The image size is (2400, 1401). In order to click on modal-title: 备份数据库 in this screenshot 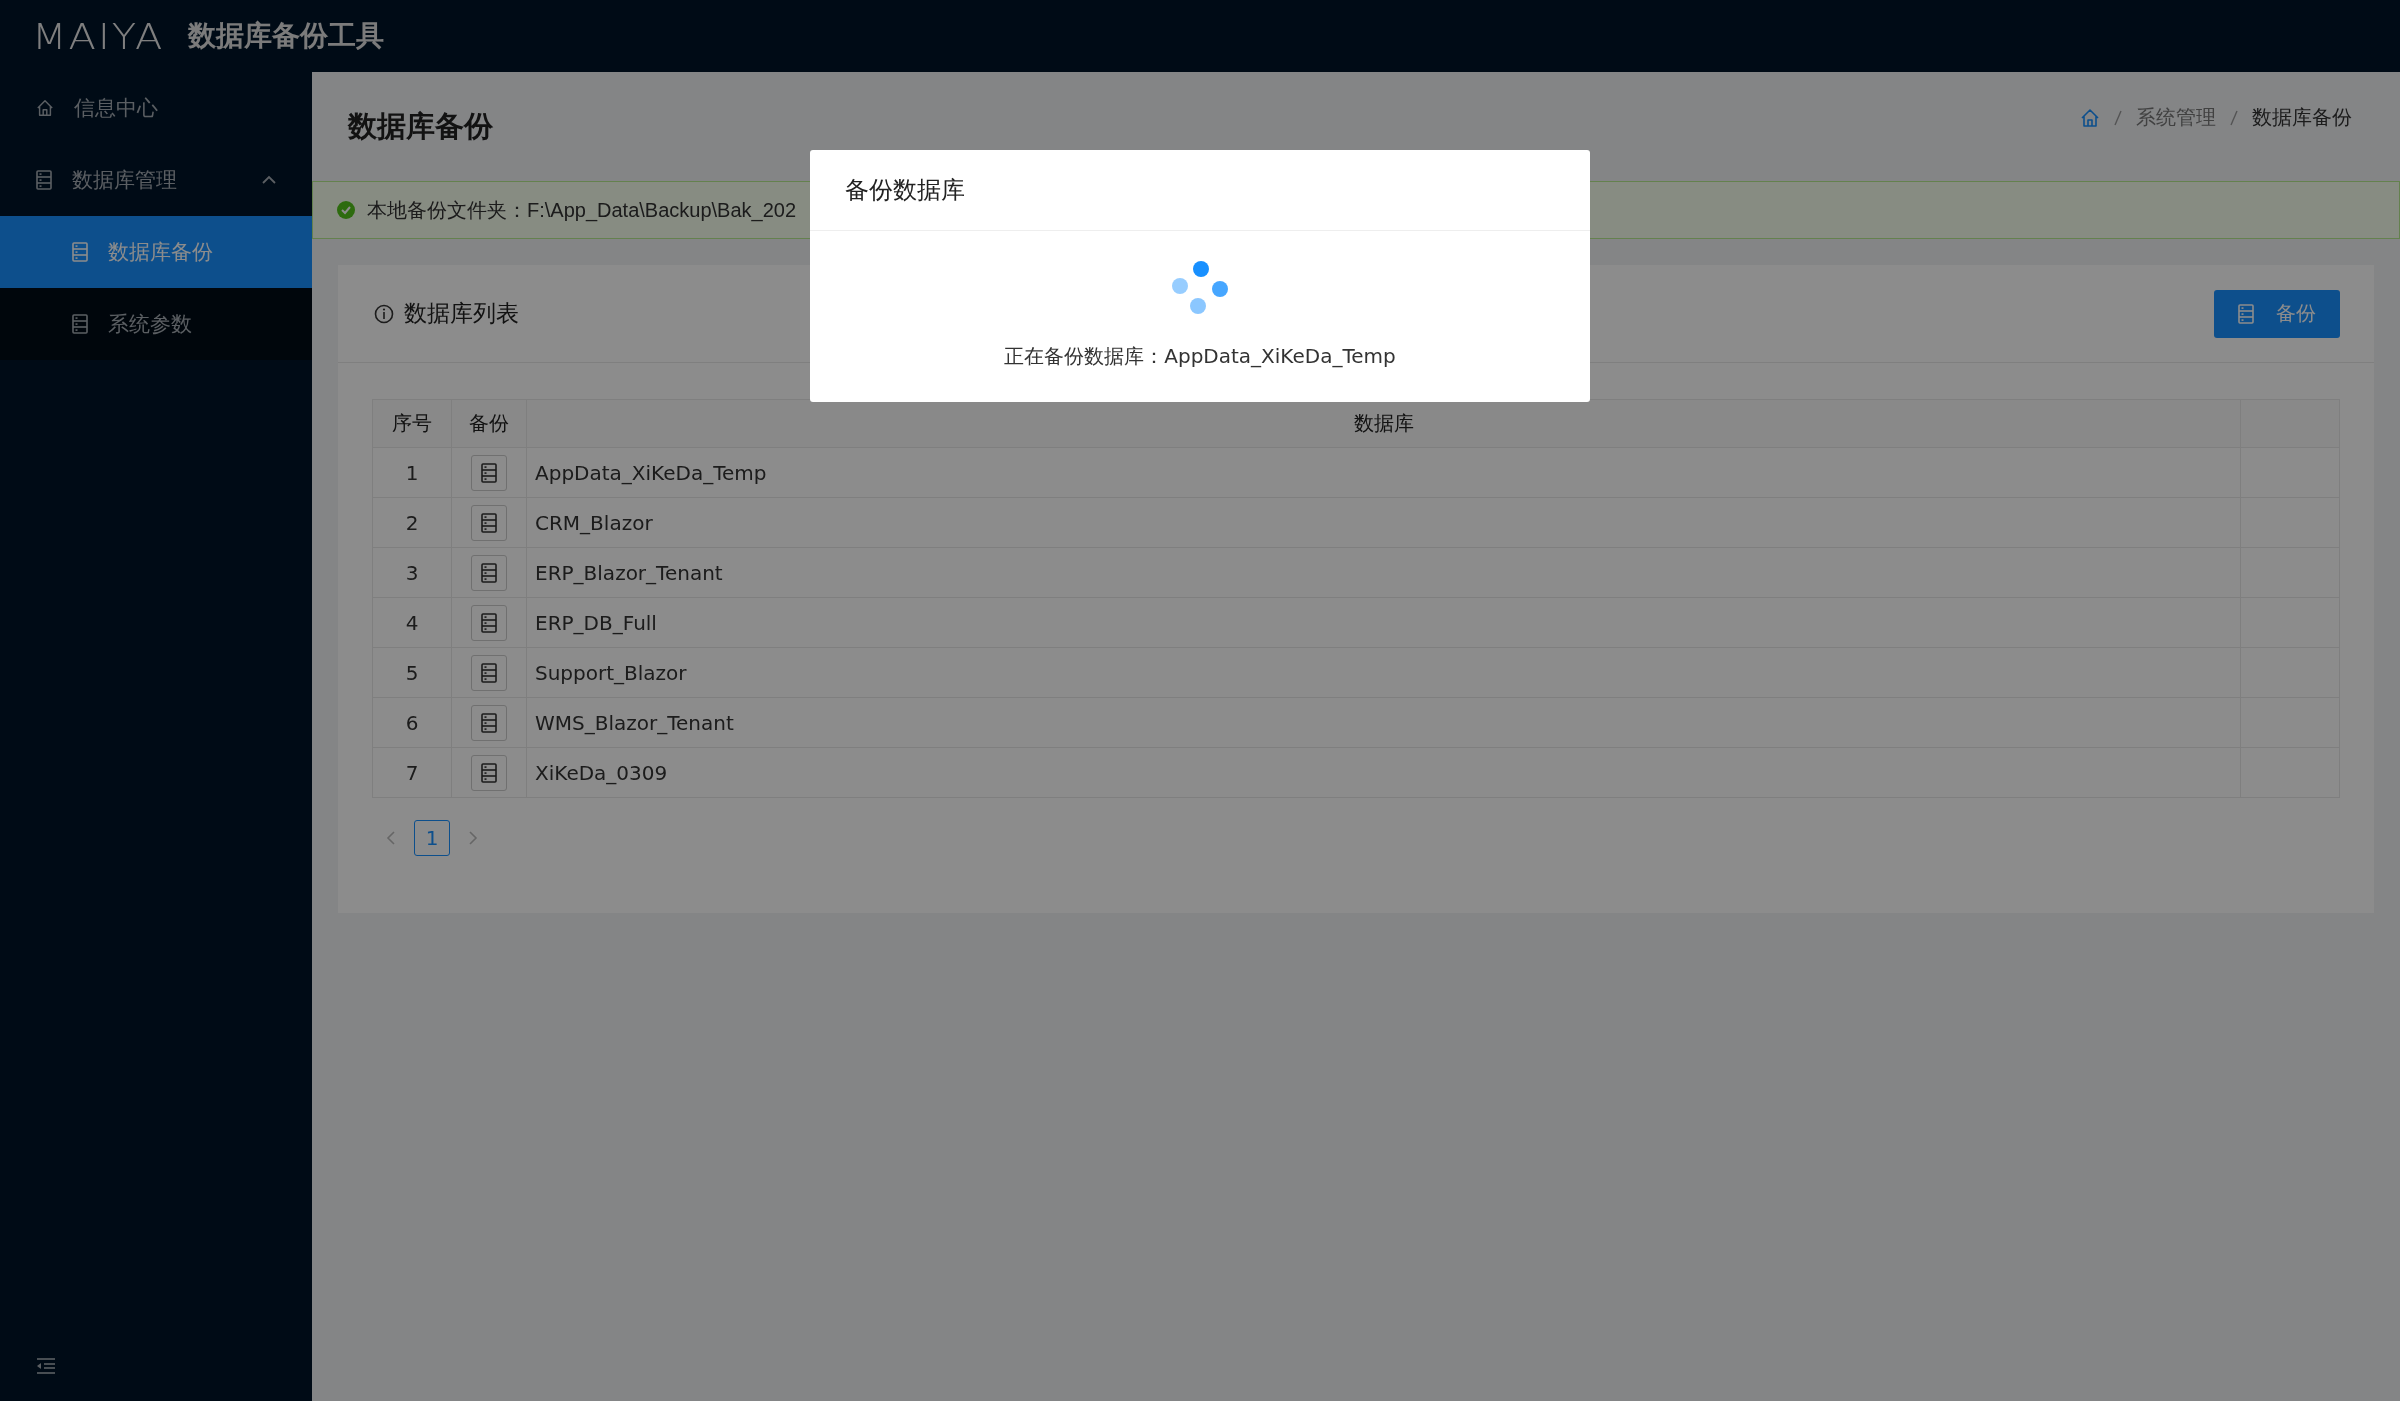, I will do `click(905, 190)`.